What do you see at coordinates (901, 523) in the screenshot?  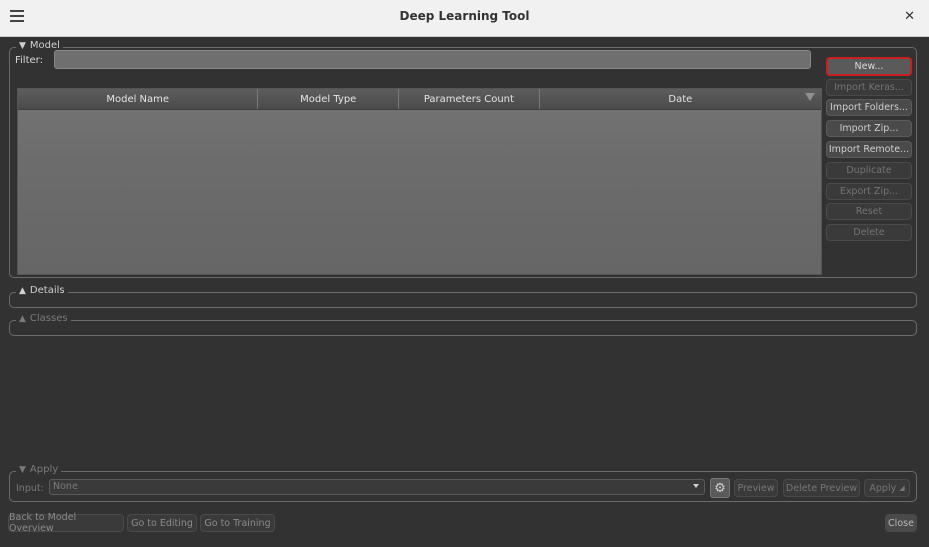 I see `close-button: Close` at bounding box center [901, 523].